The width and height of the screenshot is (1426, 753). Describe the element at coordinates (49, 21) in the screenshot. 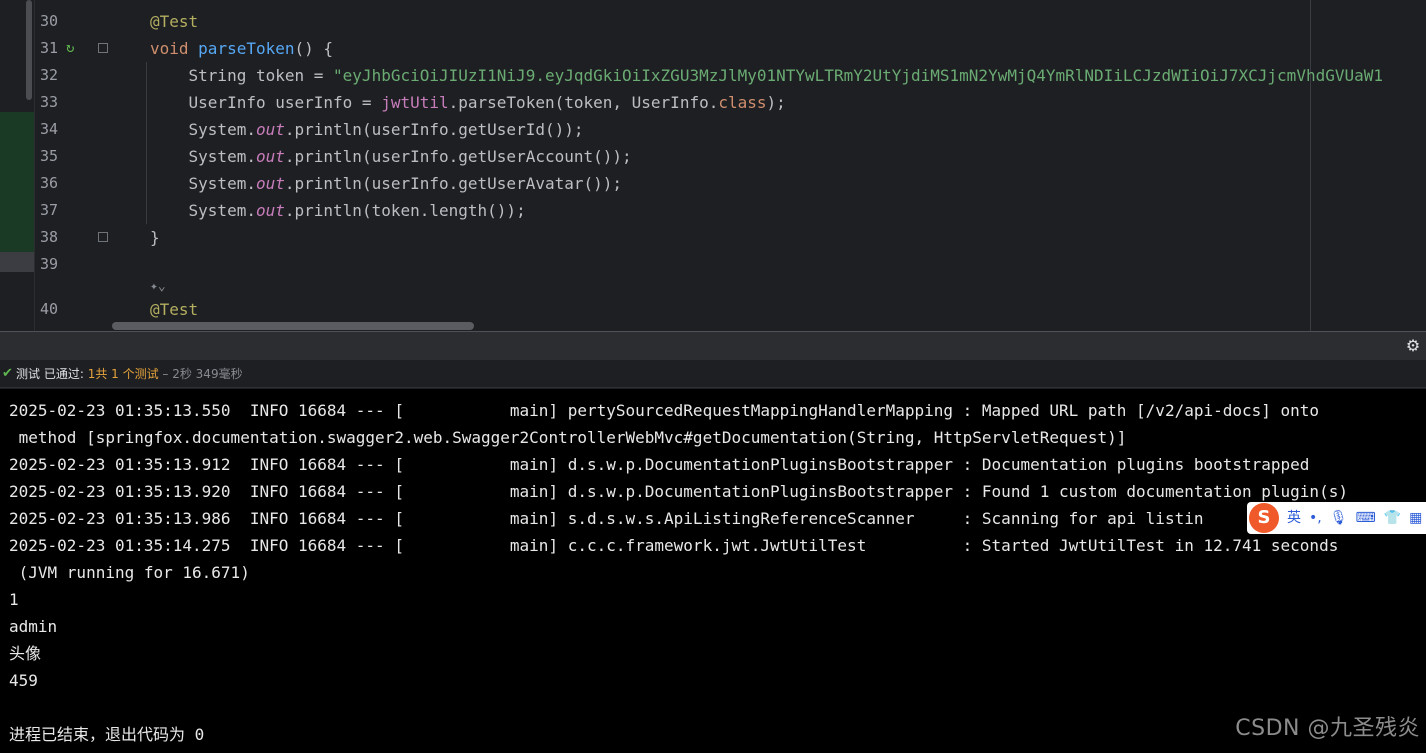

I see `line-number: 30` at that location.